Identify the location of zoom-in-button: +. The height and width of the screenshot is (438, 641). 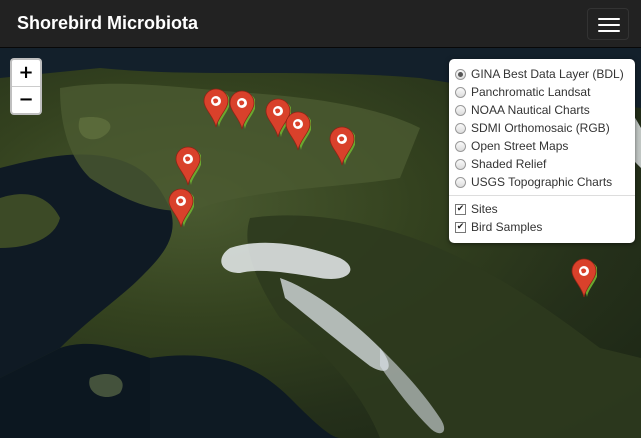
(26, 73).